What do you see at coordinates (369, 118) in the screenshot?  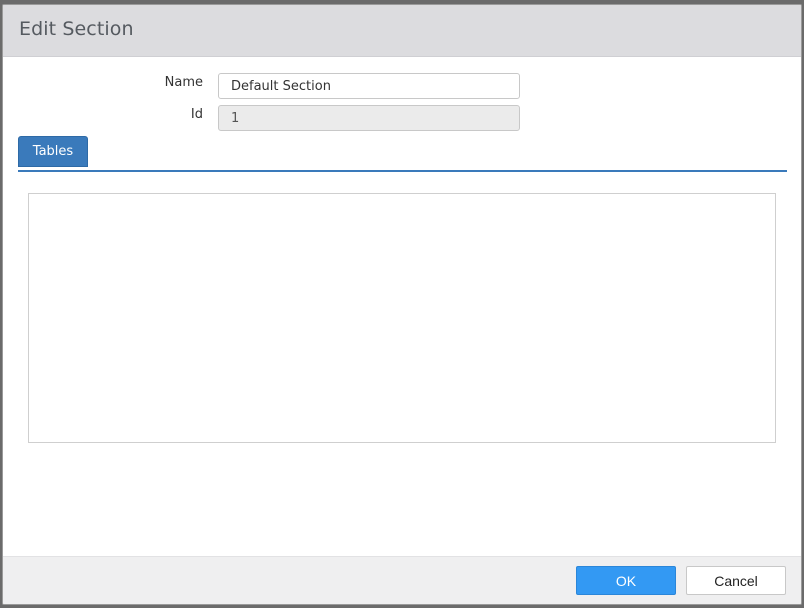 I see `id-field` at bounding box center [369, 118].